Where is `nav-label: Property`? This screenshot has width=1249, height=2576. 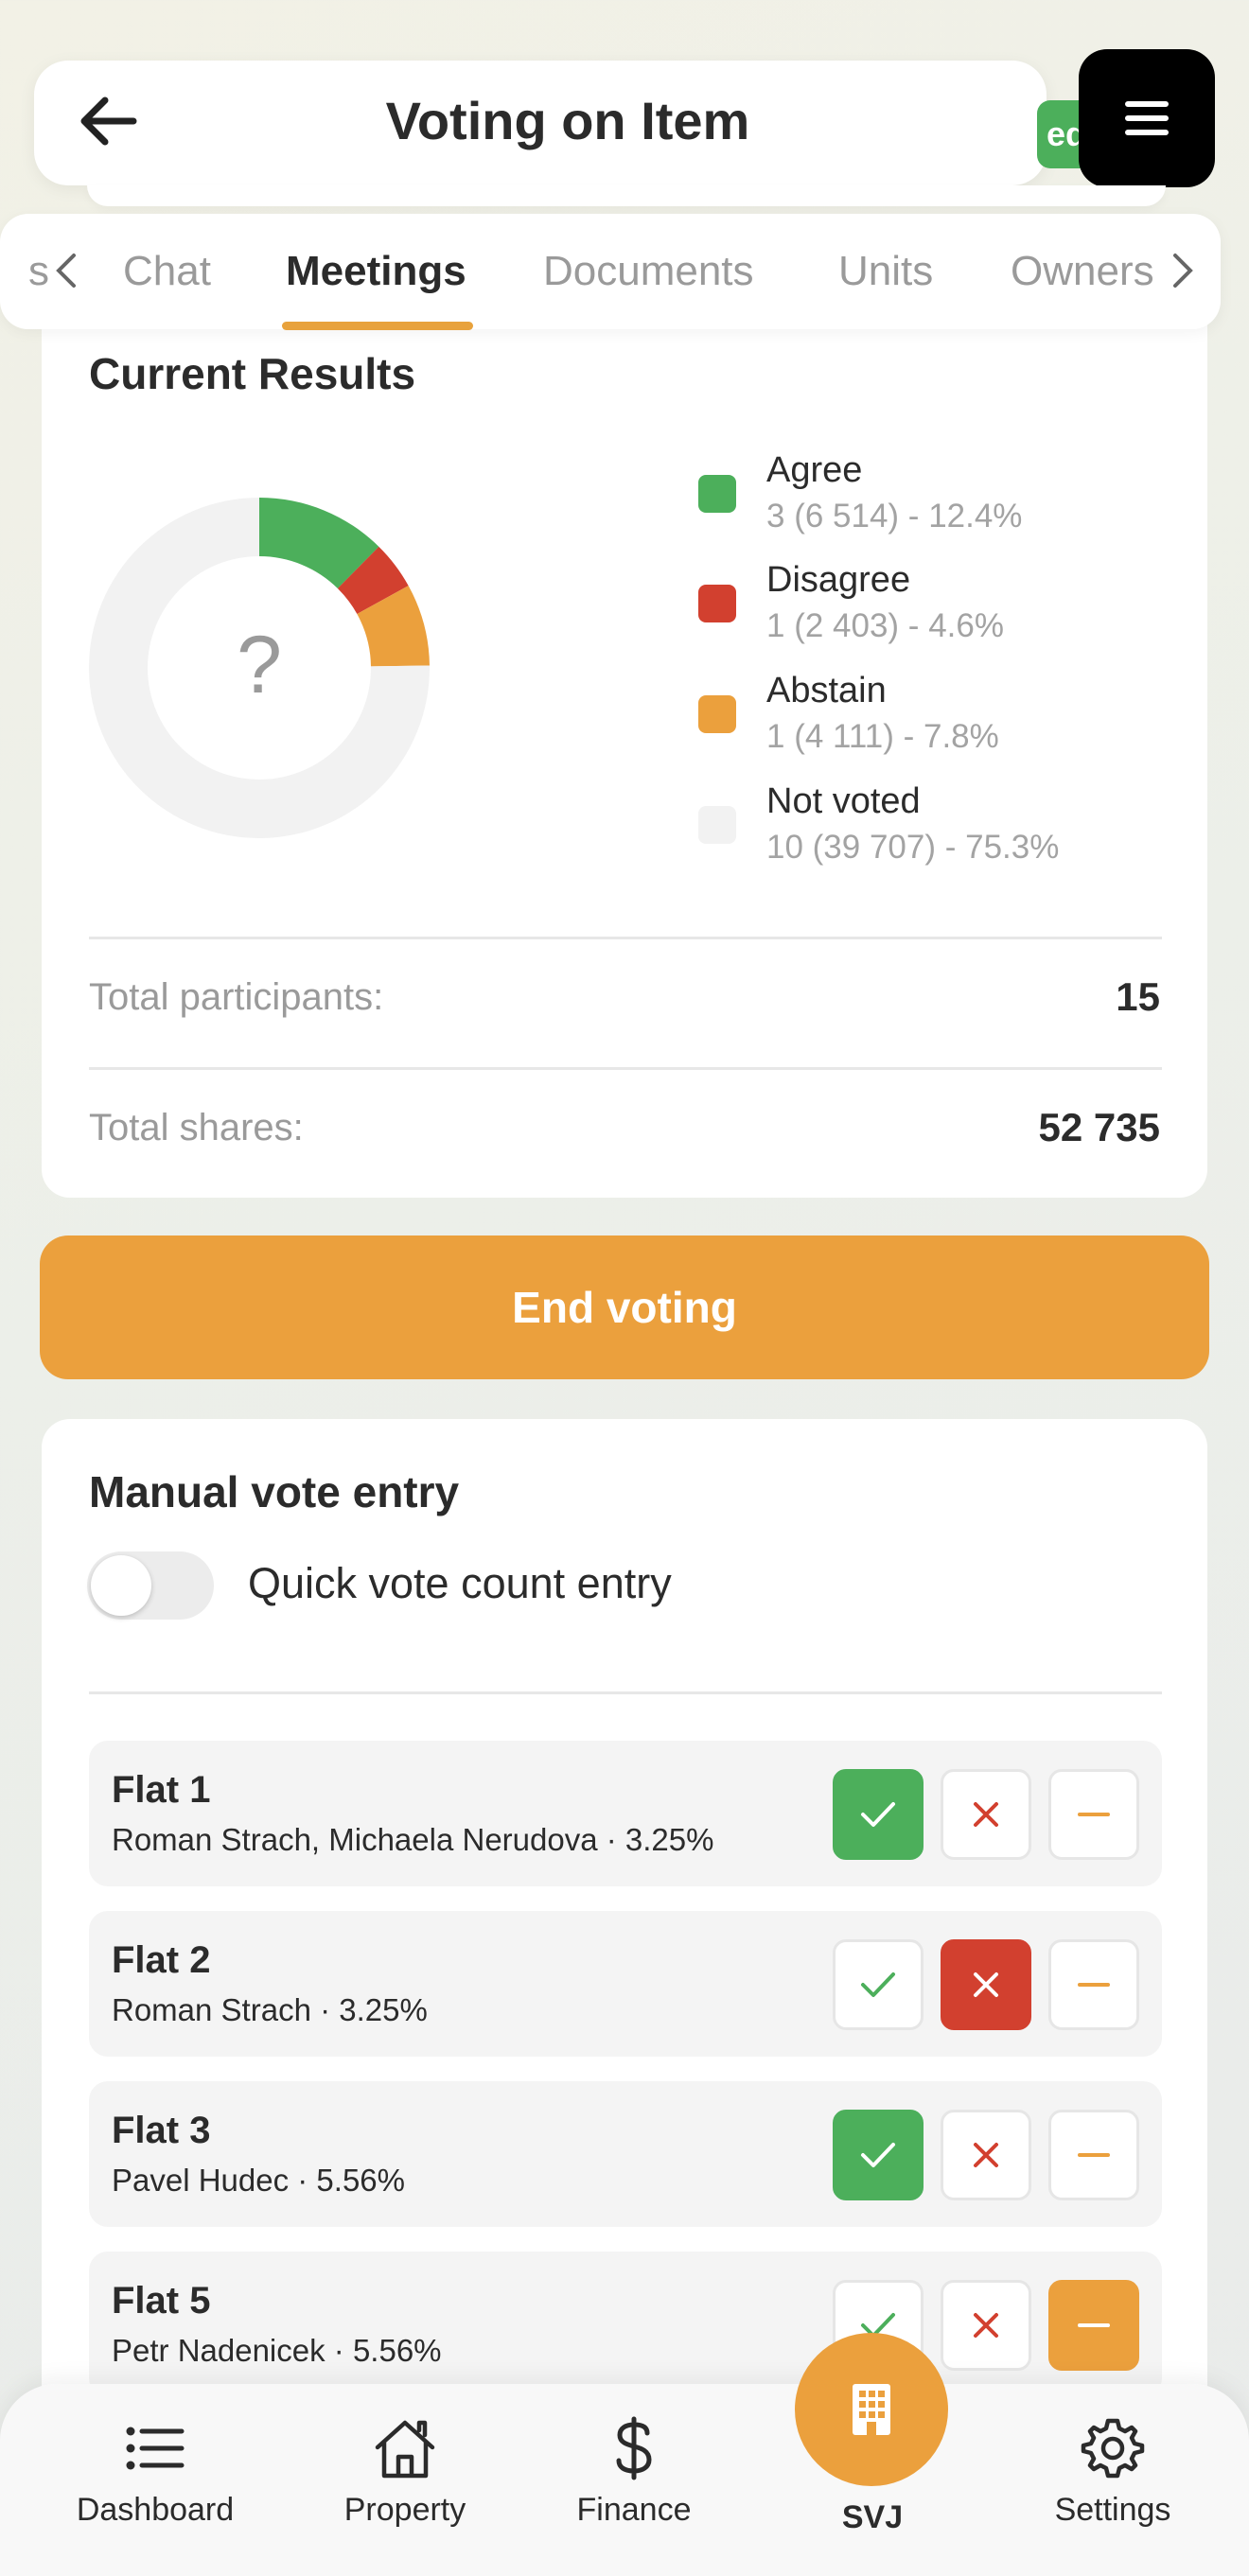 nav-label: Property is located at coordinates (404, 2510).